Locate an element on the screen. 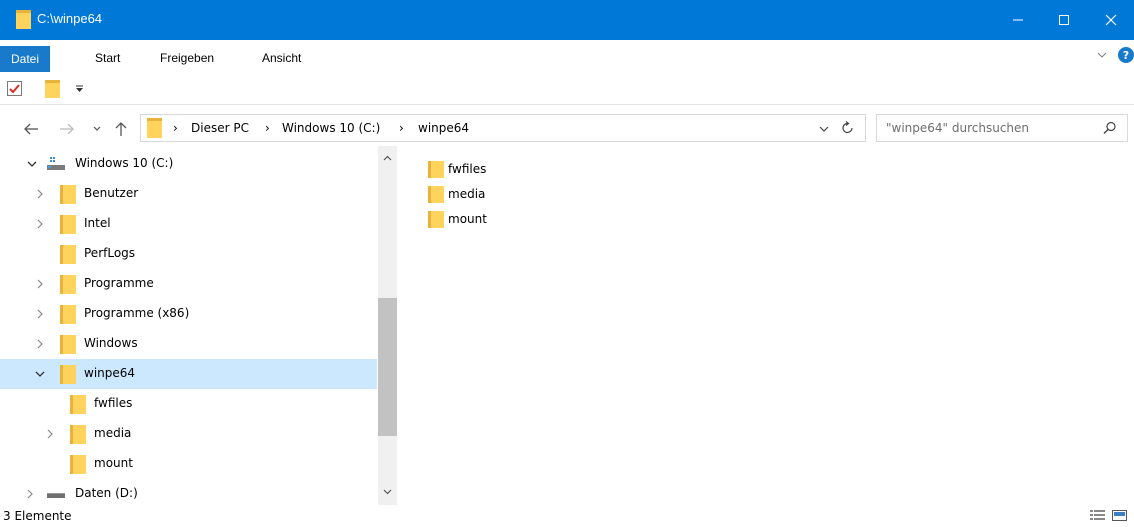 This screenshot has height=527, width=1134. scroll-up-icon is located at coordinates (387, 158).